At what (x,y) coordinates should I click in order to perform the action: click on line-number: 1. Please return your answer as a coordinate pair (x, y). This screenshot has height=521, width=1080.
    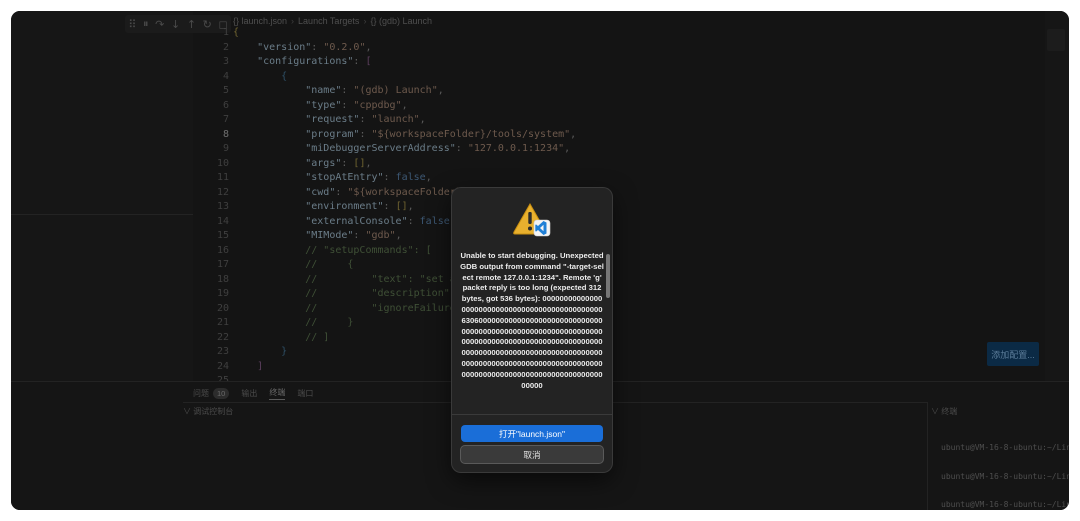
    Looking at the image, I should click on (225, 32).